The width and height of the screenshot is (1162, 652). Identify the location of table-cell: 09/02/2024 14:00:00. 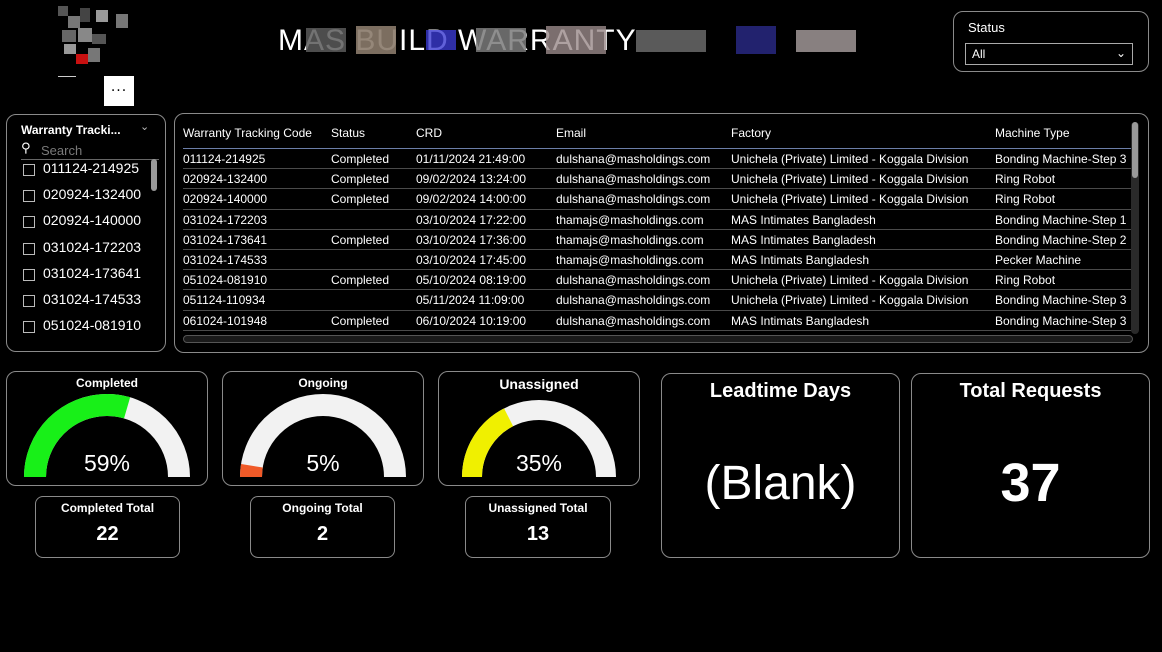
(471, 199).